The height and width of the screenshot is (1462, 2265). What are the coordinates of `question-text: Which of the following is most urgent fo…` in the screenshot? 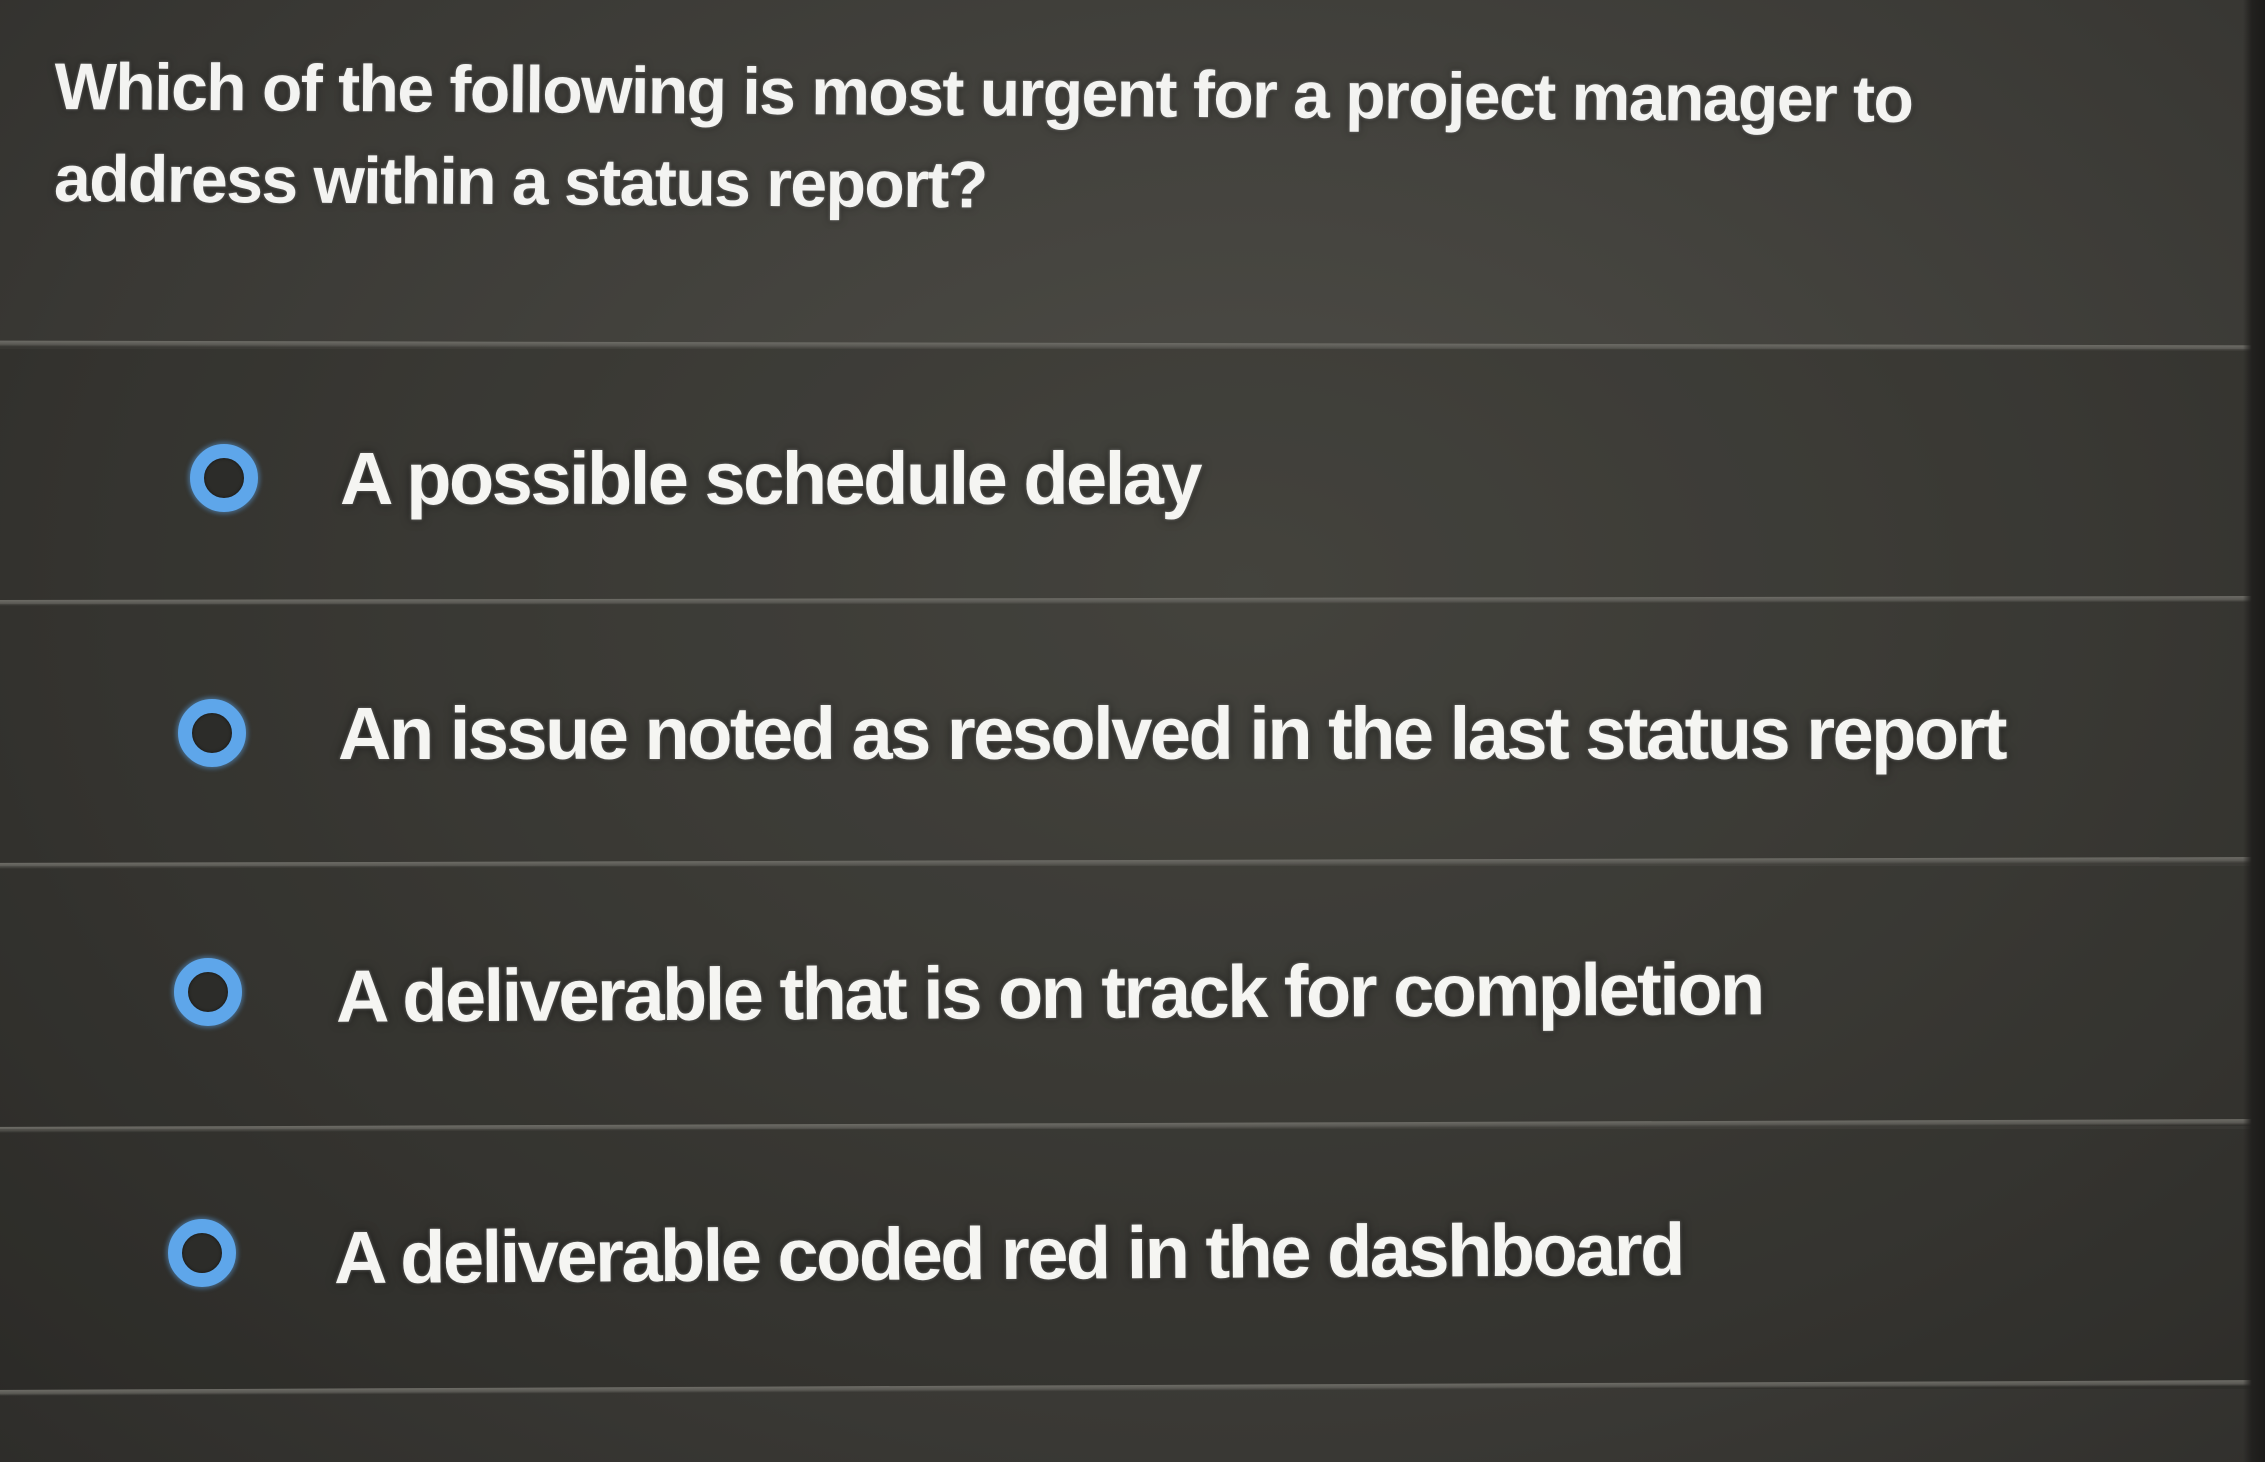 It's located at (983, 135).